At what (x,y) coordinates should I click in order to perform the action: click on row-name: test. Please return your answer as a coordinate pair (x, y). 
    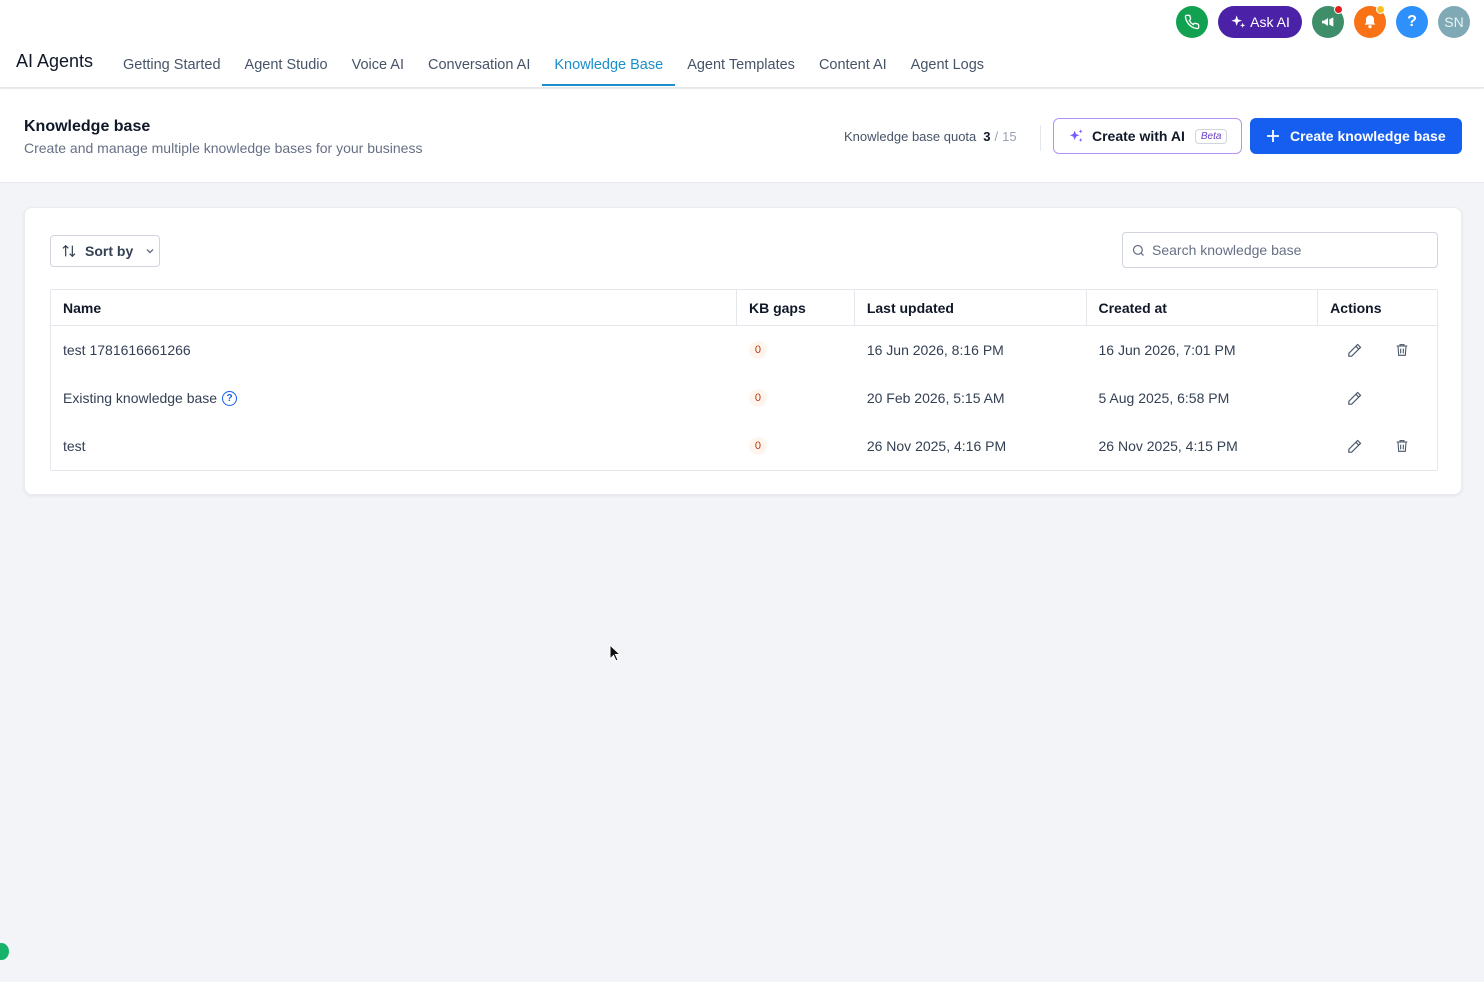
    Looking at the image, I should click on (394, 446).